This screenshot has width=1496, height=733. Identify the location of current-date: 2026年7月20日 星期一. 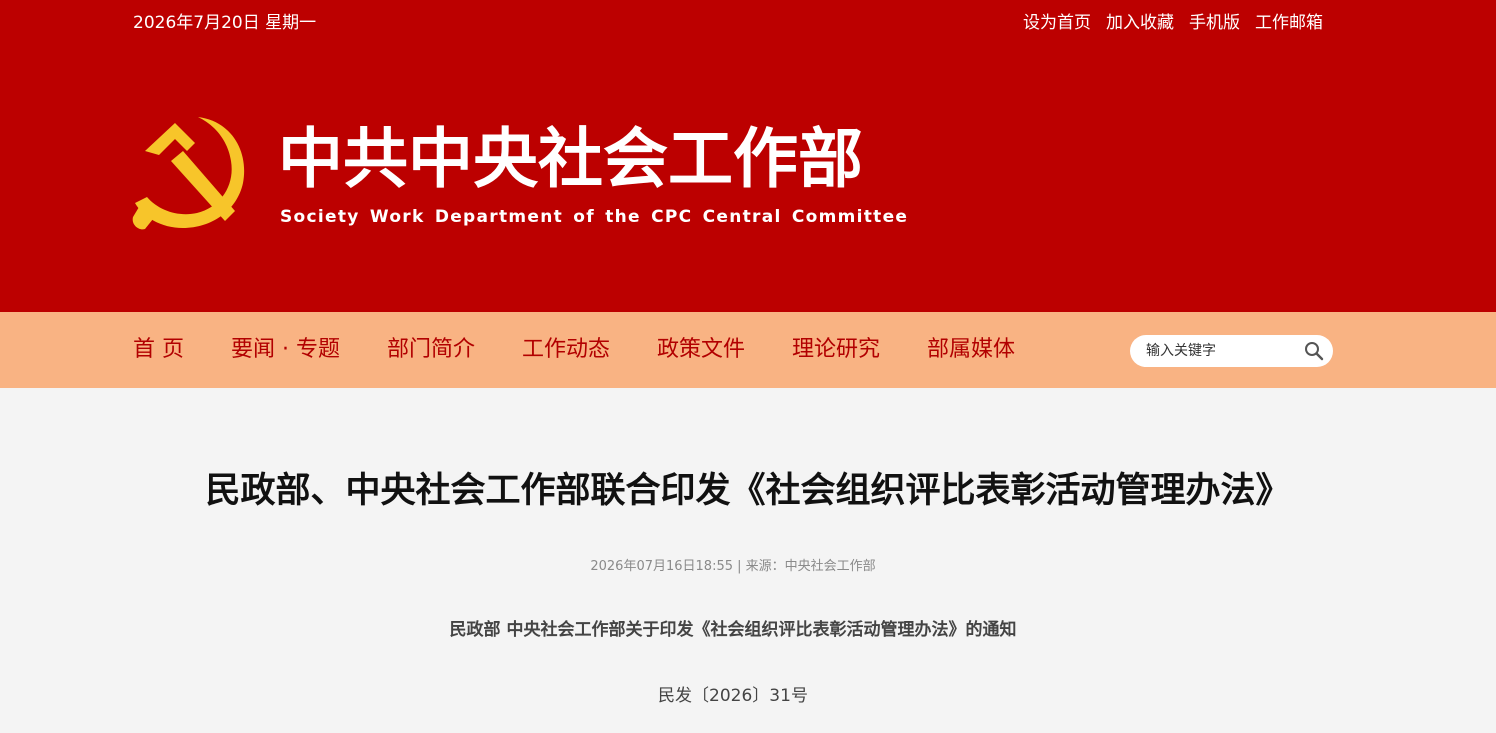
(225, 23).